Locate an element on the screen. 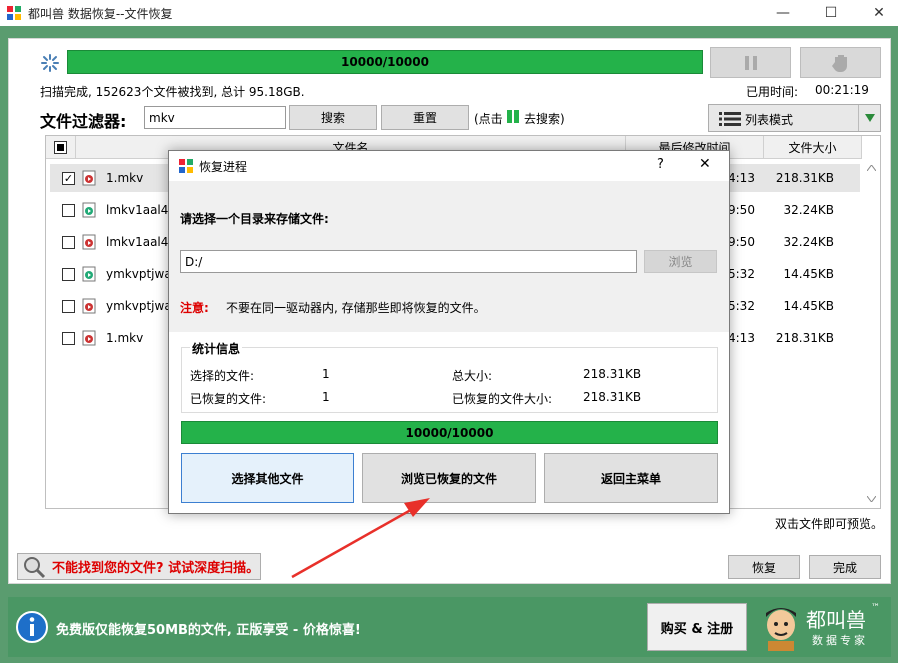 Image resolution: width=898 pixels, height=663 pixels. recovery-progress-text: 10000/10000 is located at coordinates (449, 432).